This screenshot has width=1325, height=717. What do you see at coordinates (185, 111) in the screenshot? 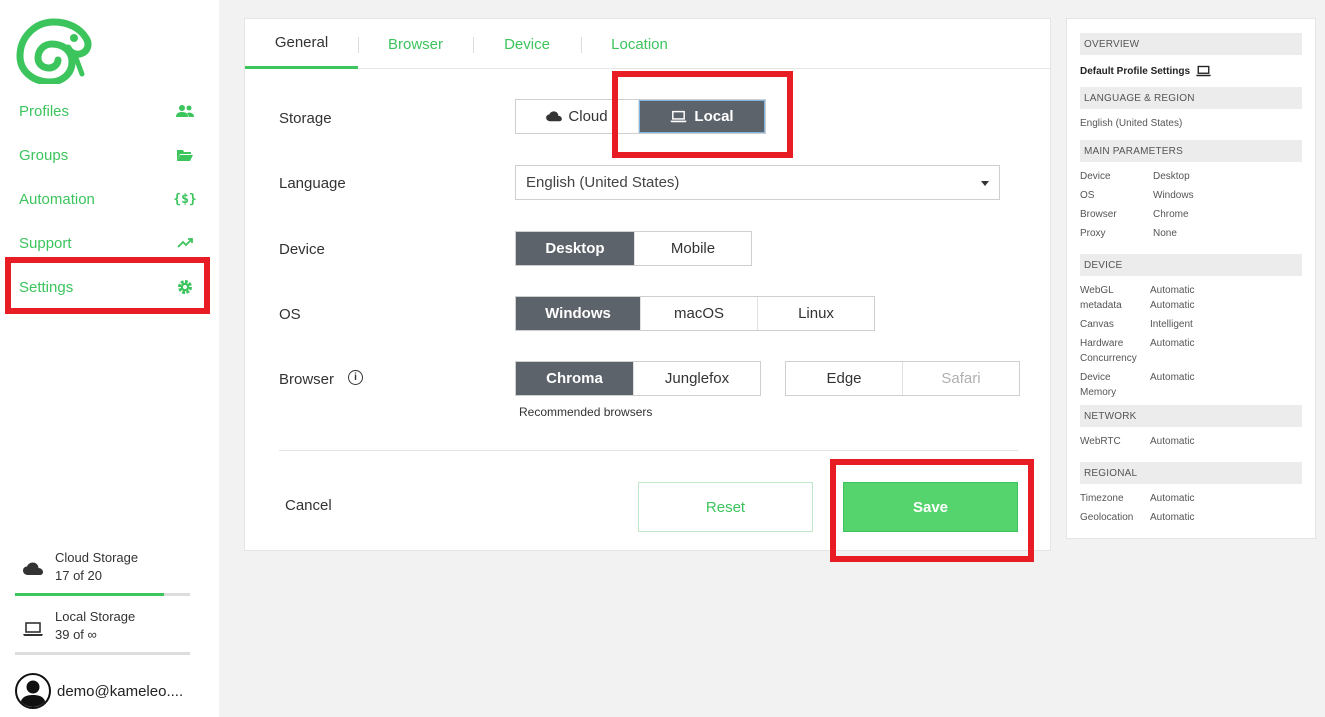
I see `users-icon` at bounding box center [185, 111].